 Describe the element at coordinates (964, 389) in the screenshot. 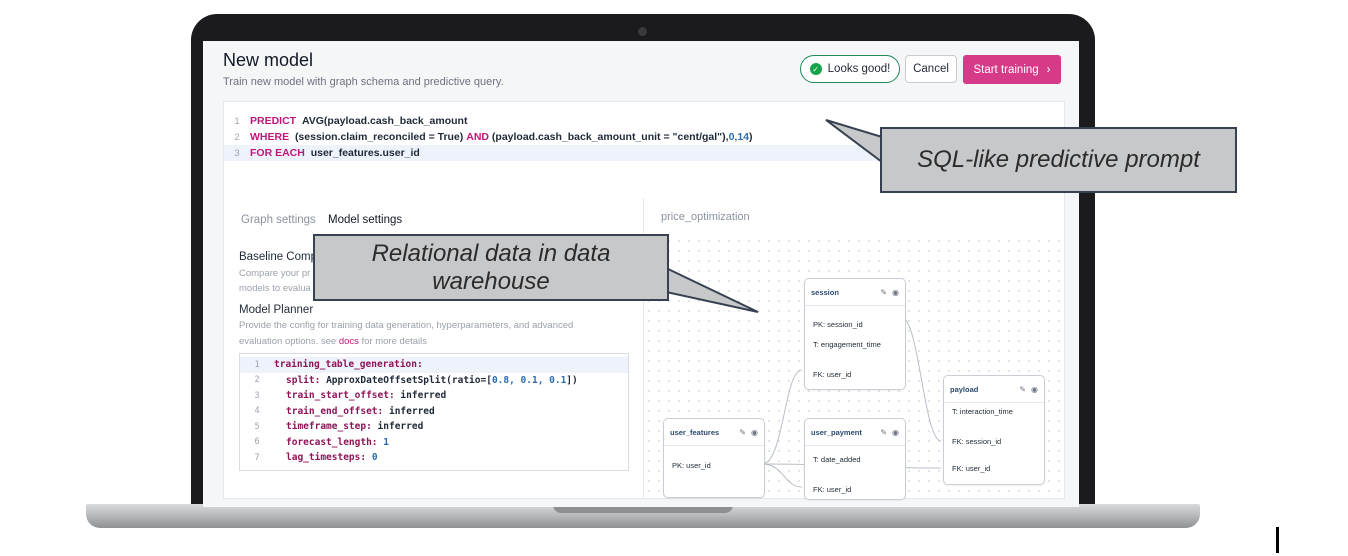

I see `table-name: payload` at that location.